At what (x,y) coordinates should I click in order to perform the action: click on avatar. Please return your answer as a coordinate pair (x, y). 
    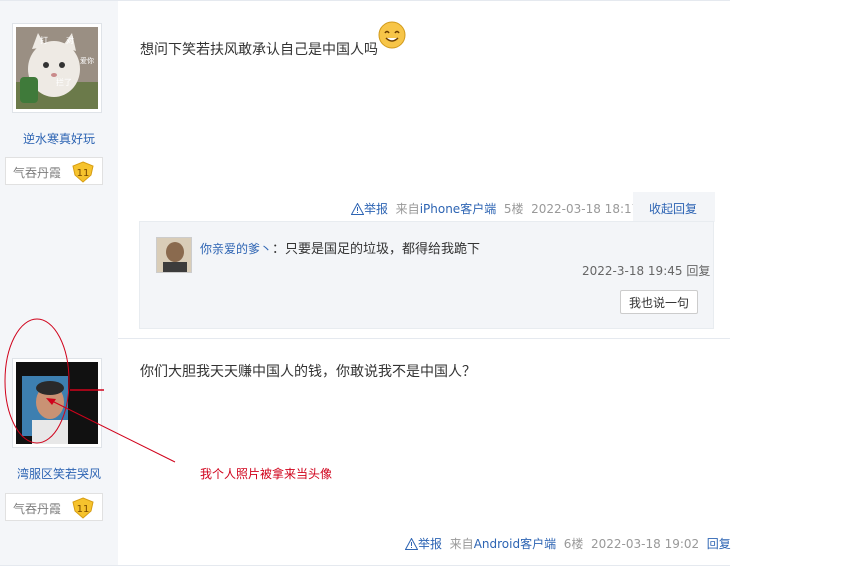
    Looking at the image, I should click on (57, 403).